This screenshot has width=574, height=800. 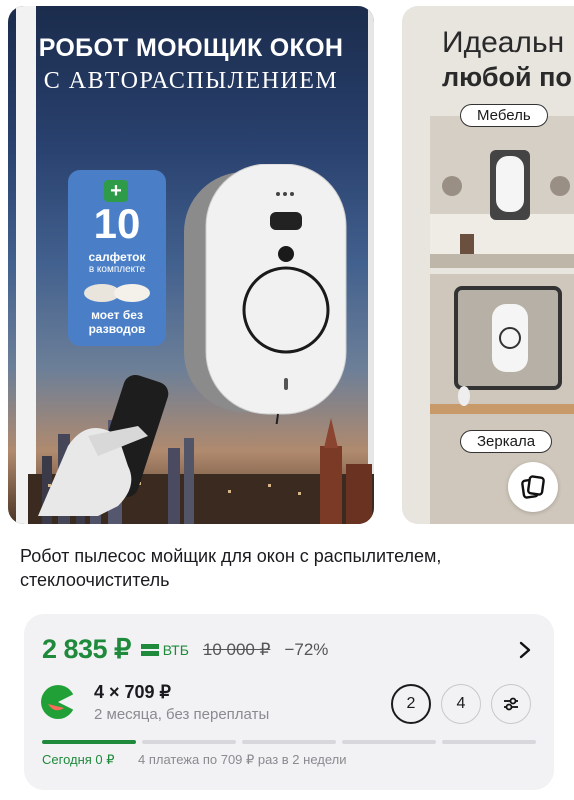 I want to click on kitchen-photo, so click(x=502, y=192).